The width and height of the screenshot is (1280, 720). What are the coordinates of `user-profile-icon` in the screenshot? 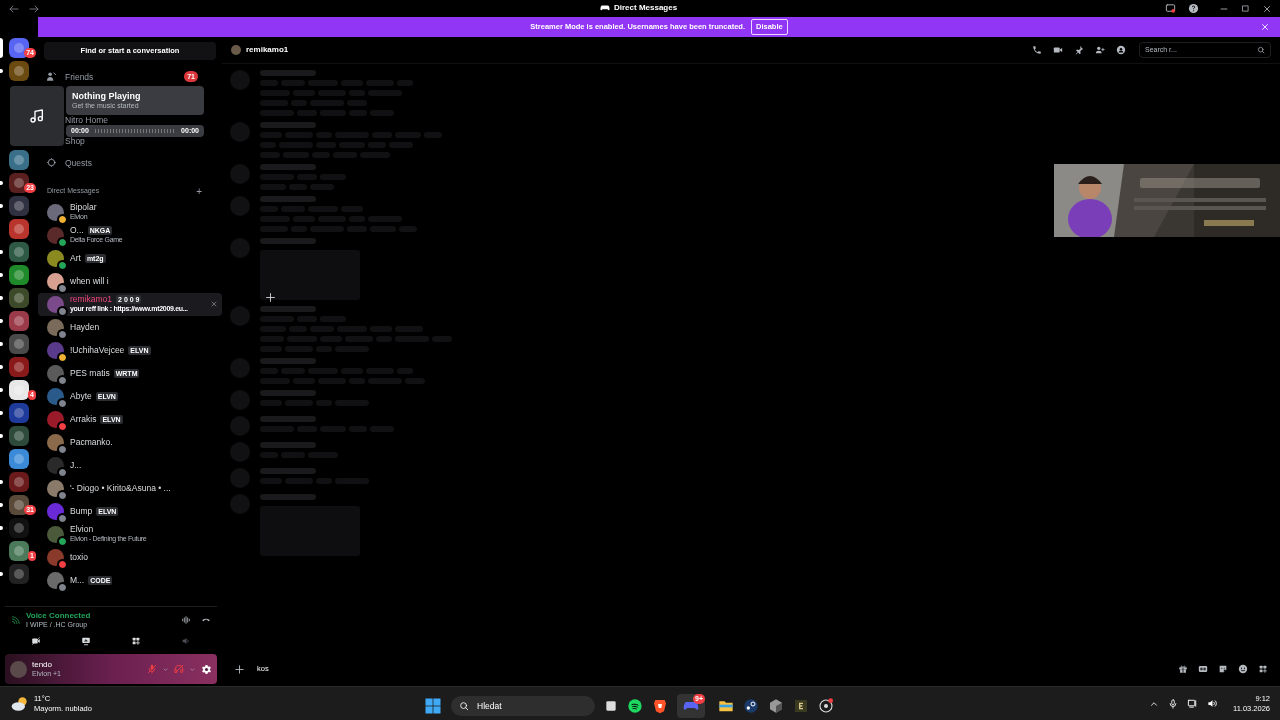 It's located at (1121, 50).